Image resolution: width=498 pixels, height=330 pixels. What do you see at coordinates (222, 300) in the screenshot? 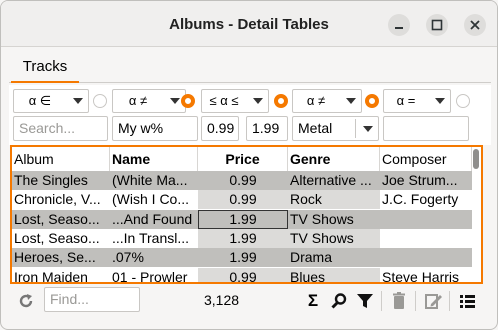
I see `record-count: 3,128` at bounding box center [222, 300].